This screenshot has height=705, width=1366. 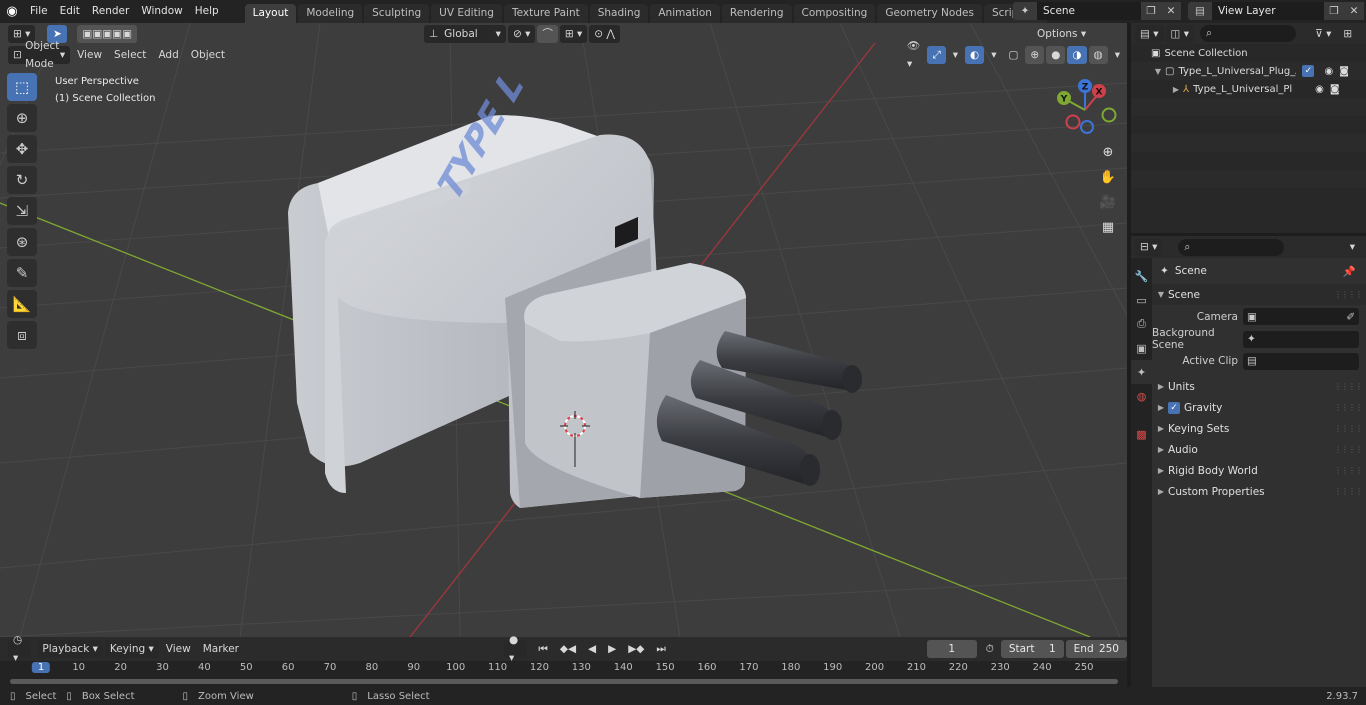 What do you see at coordinates (1348, 407) in the screenshot?
I see `gravity-grip-icon: ⋮⋮⋮⋮` at bounding box center [1348, 407].